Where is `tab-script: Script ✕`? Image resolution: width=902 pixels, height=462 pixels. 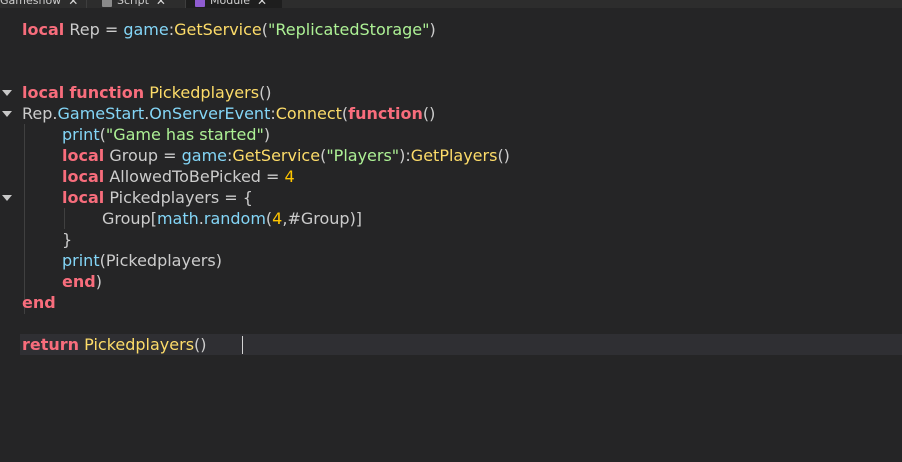
tab-script: Script ✕ is located at coordinates (134, 4).